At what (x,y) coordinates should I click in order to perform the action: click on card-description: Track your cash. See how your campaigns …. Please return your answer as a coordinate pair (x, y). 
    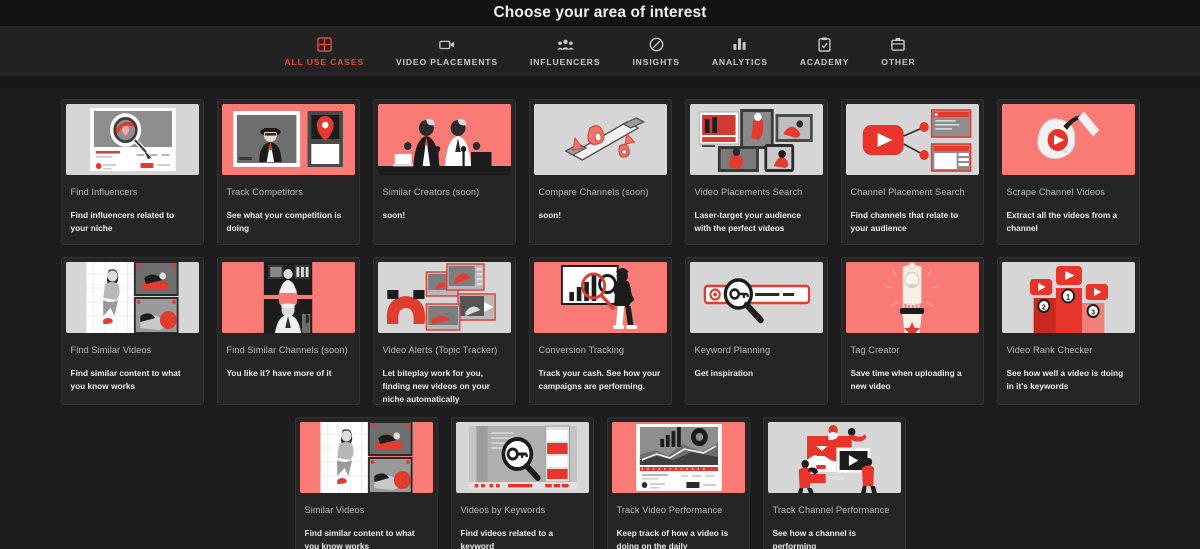
    Looking at the image, I should click on (599, 379).